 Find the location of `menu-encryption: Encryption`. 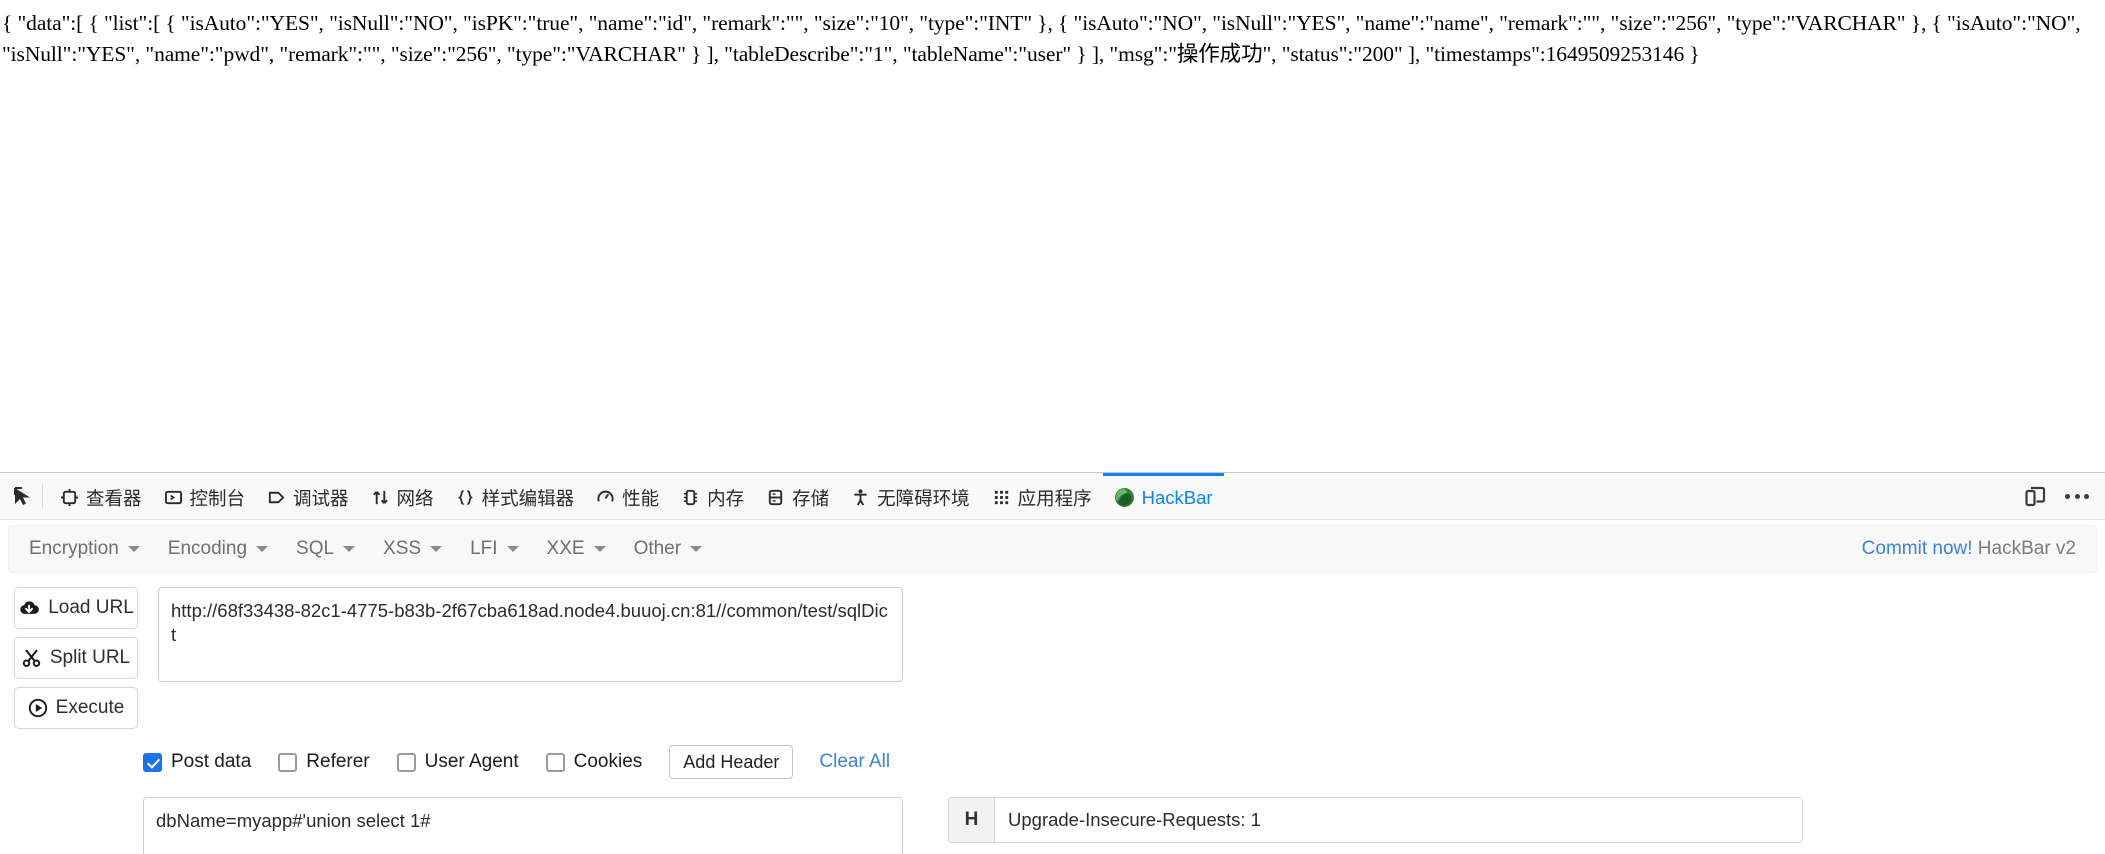

menu-encryption: Encryption is located at coordinates (84, 549).